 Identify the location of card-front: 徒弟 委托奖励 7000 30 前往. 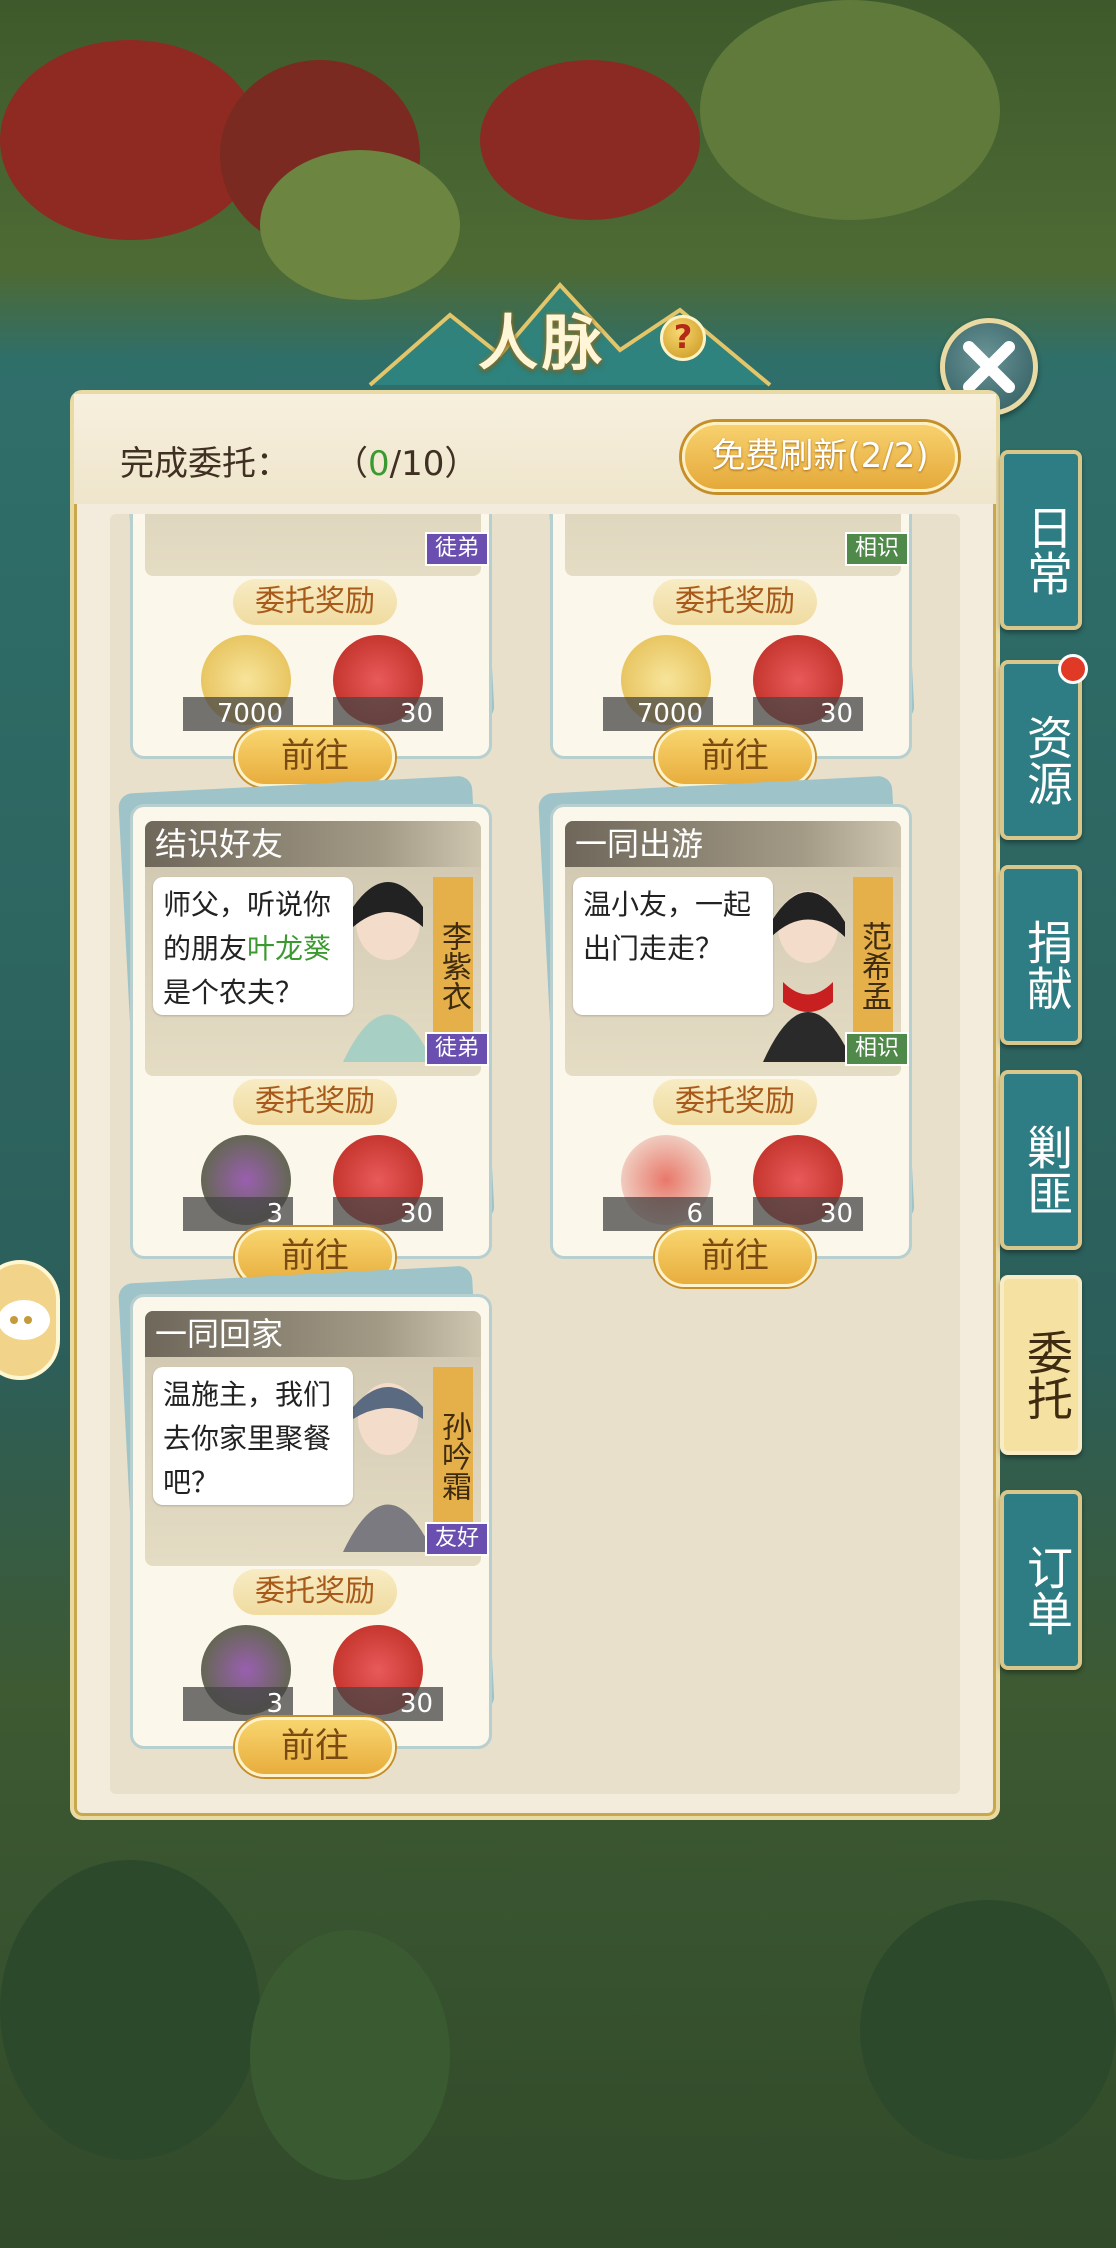
(311, 650).